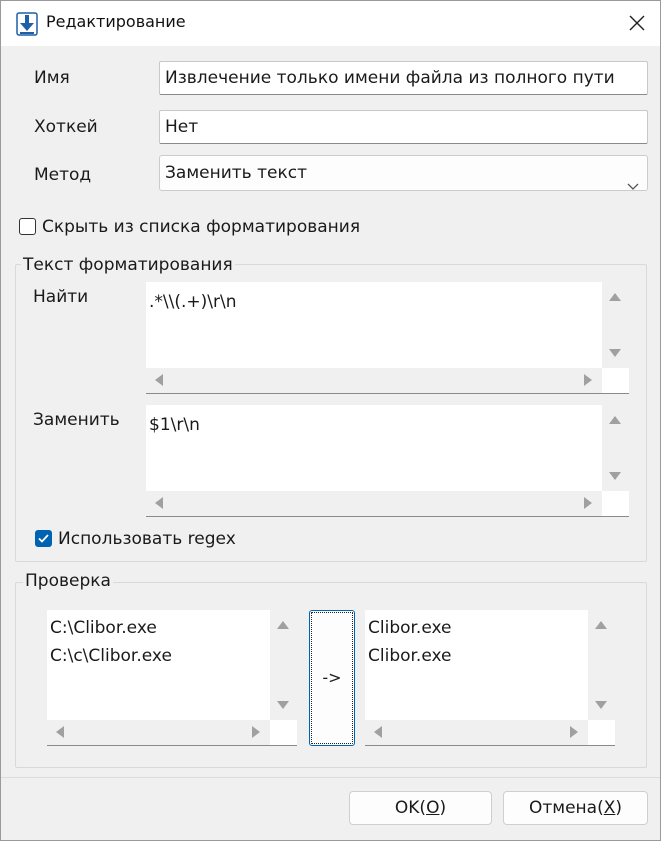  What do you see at coordinates (403, 173) in the screenshot?
I see `method-select: Заменить текст` at bounding box center [403, 173].